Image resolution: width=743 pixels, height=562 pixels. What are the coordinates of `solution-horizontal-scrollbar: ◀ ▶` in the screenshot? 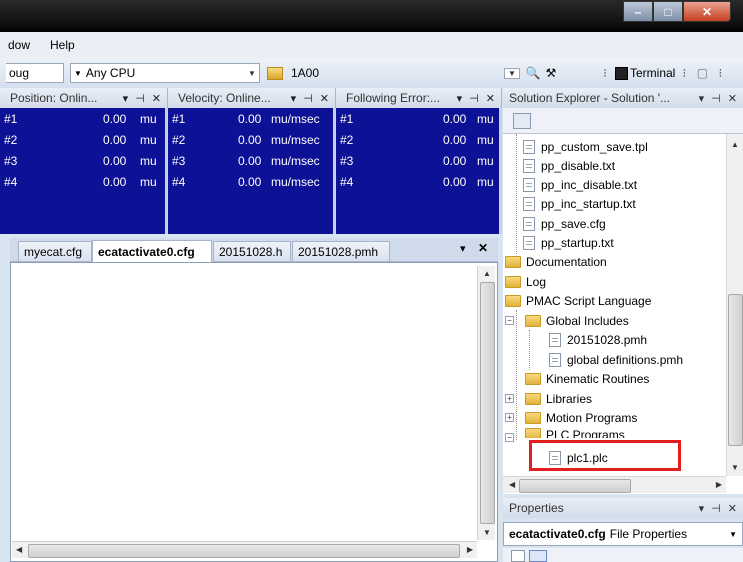 It's located at (614, 484).